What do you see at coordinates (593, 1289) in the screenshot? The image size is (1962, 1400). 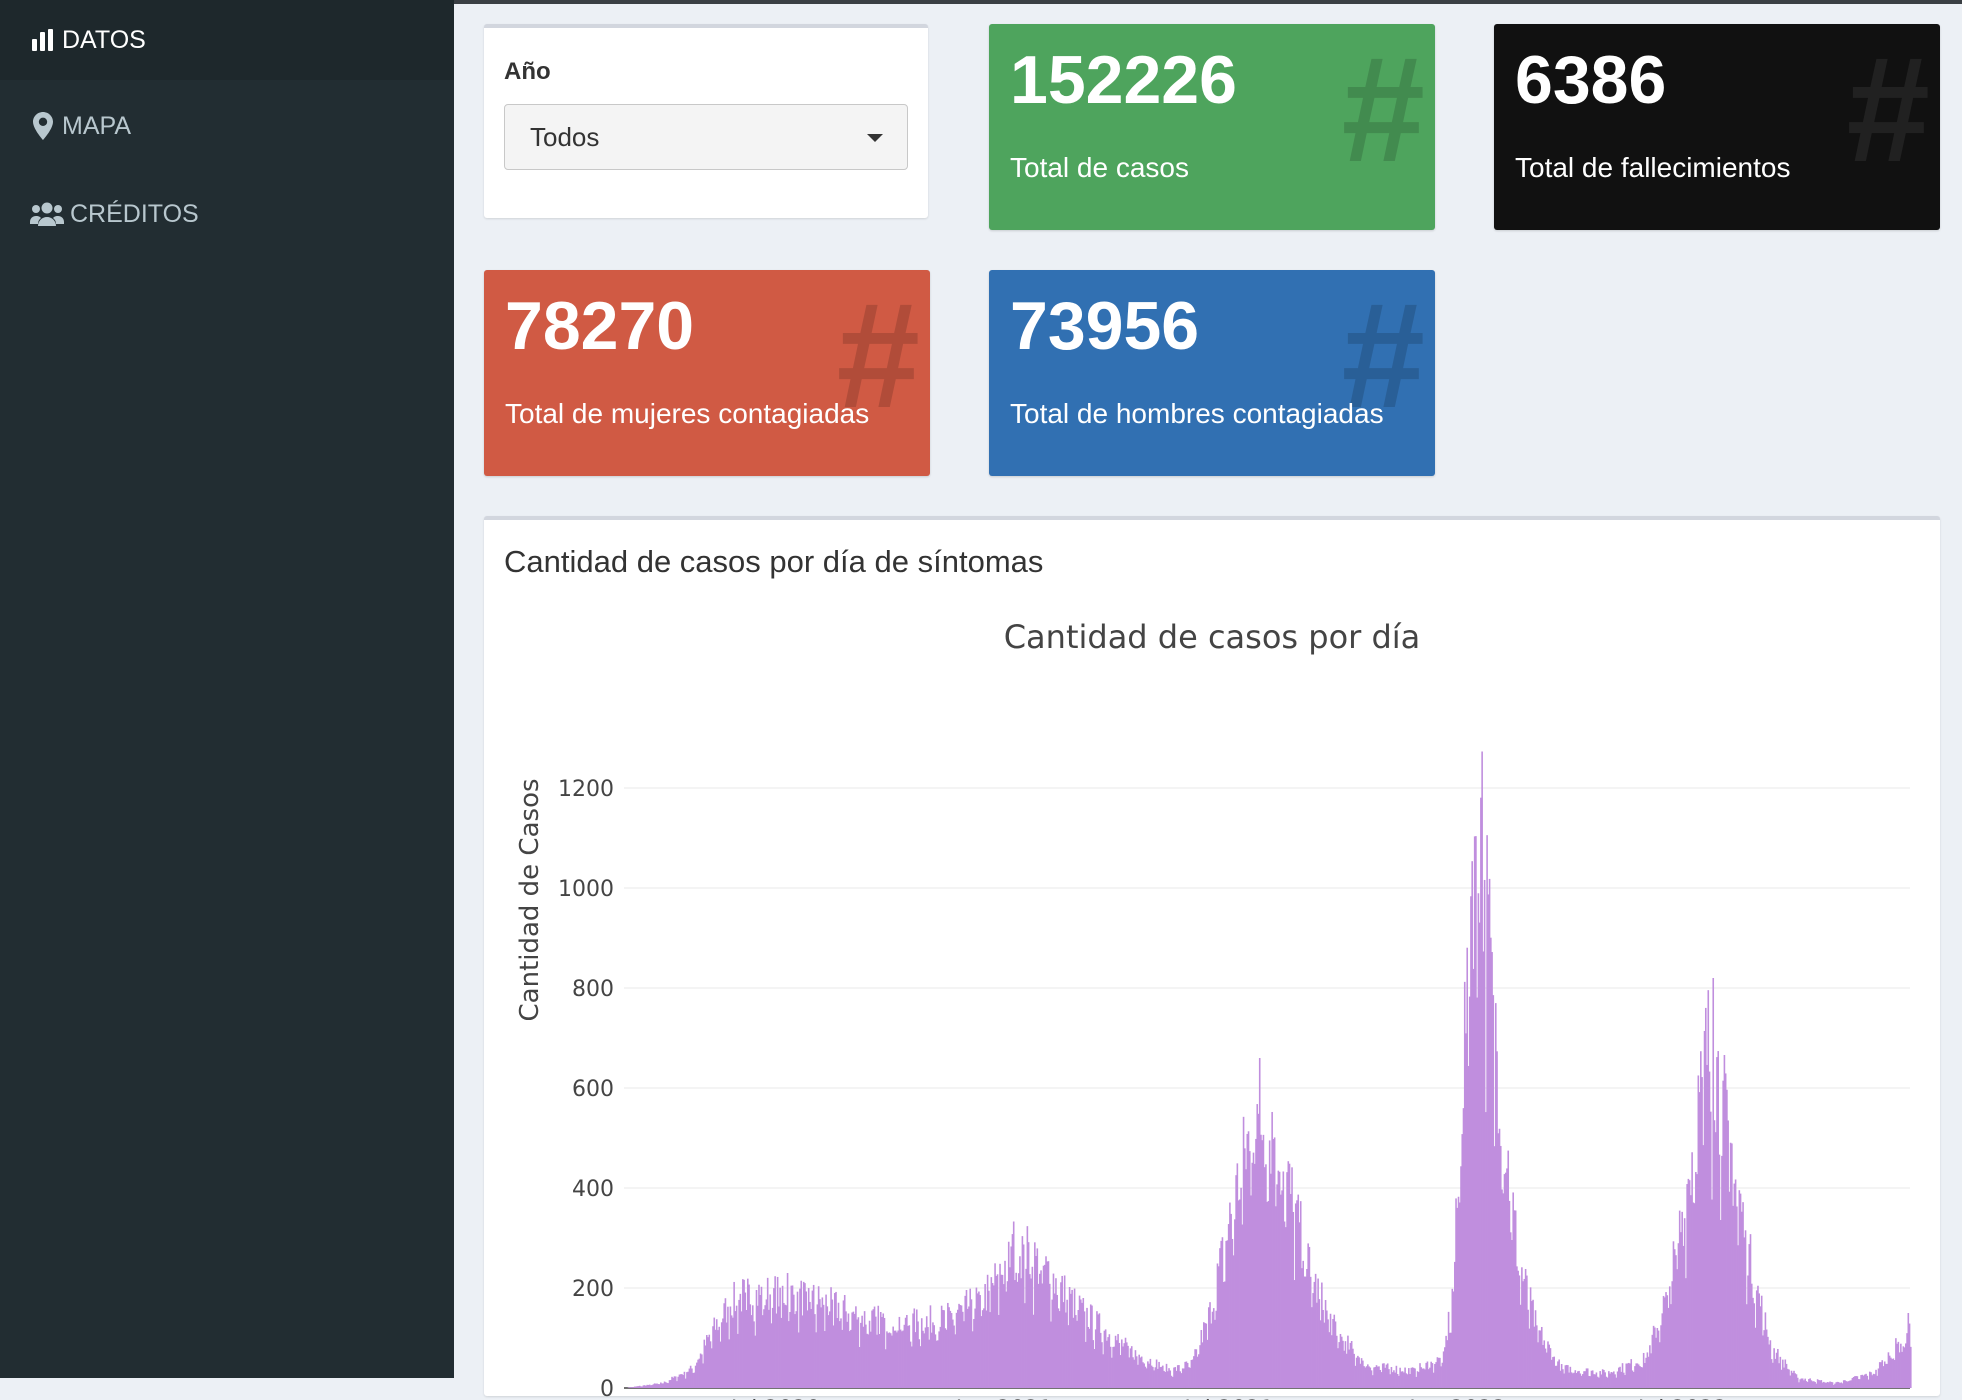 I see `y-tick-label: 200` at bounding box center [593, 1289].